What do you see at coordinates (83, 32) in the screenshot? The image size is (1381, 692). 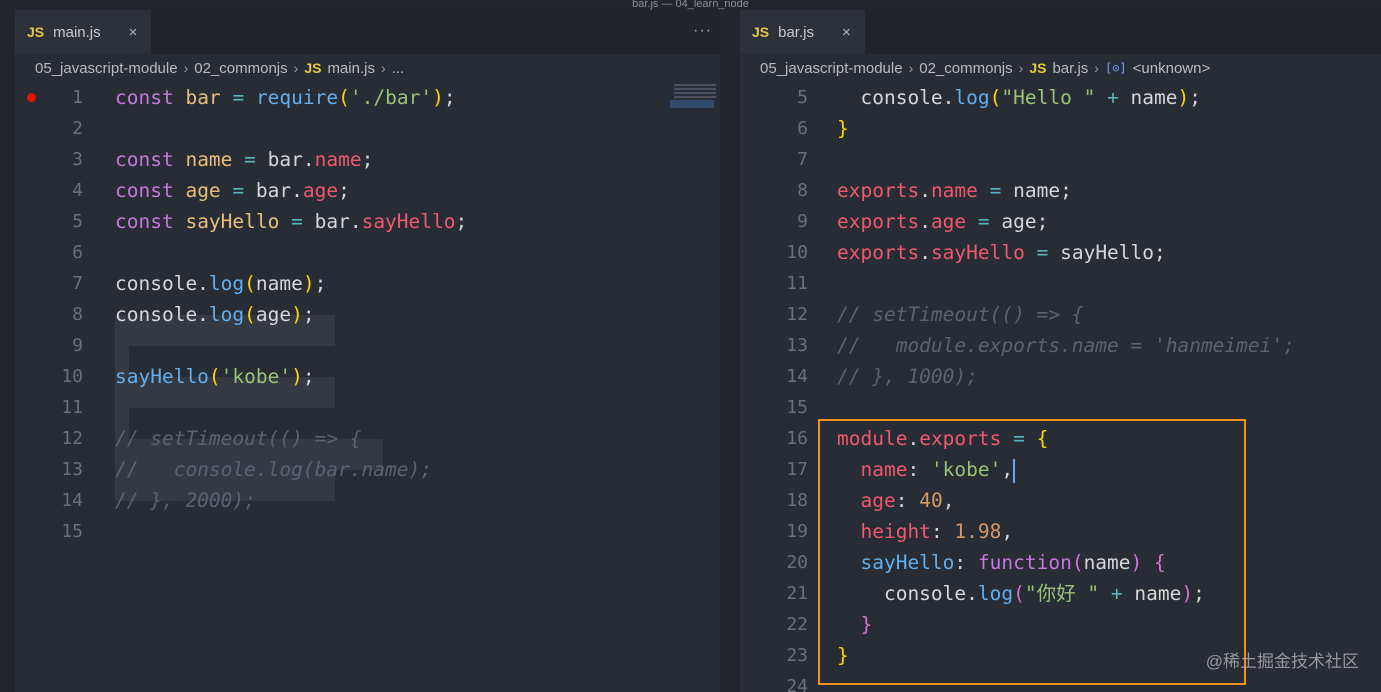 I see `tab-main-js: JS main.js ×` at bounding box center [83, 32].